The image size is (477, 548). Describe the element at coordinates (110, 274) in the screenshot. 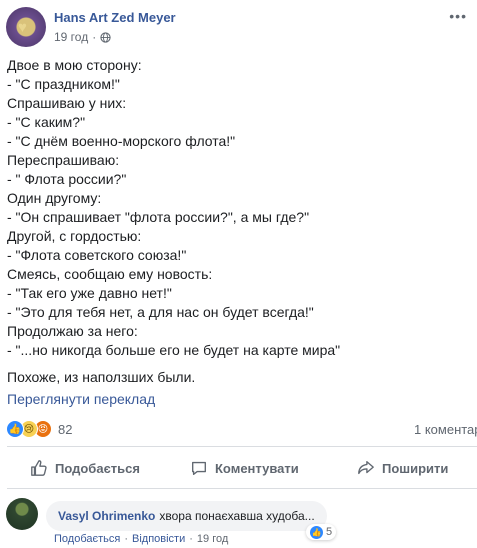

I see `post-text-line: Смеясь, сообщаю ему новость:` at that location.